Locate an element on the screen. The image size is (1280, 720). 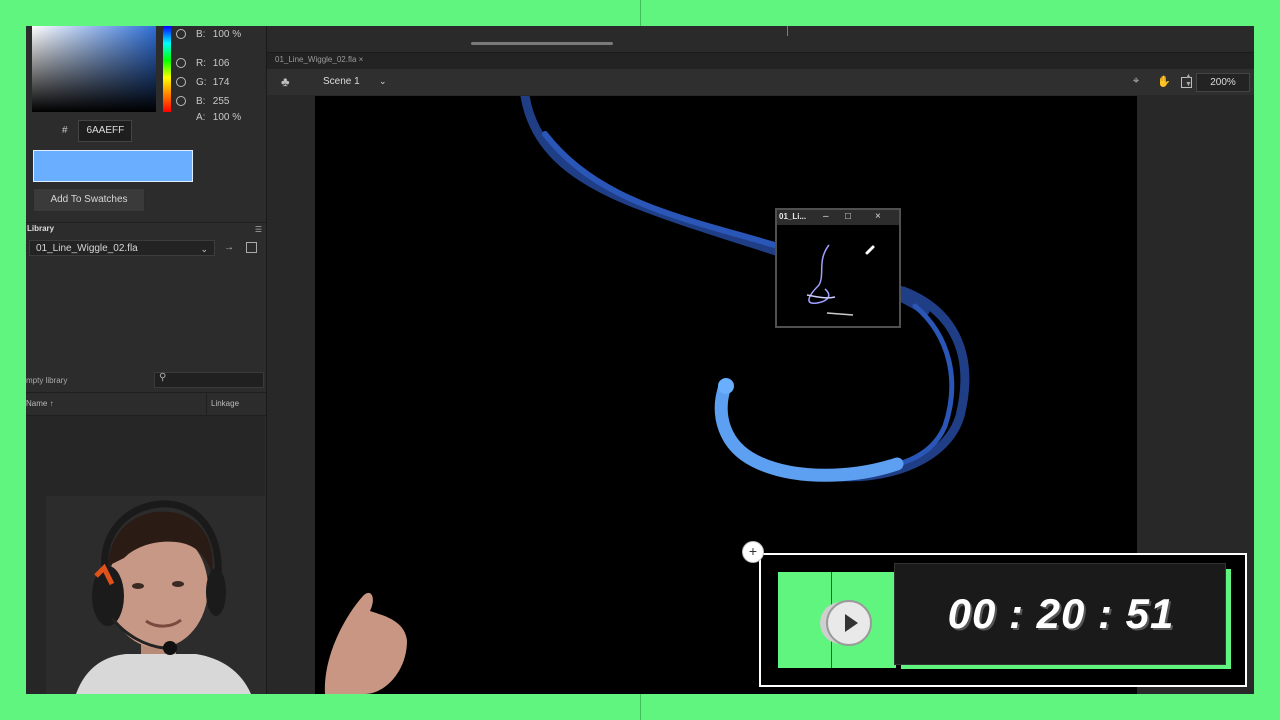
document-tab: 01_Line_Wiggle_02.fla × is located at coordinates (319, 59).